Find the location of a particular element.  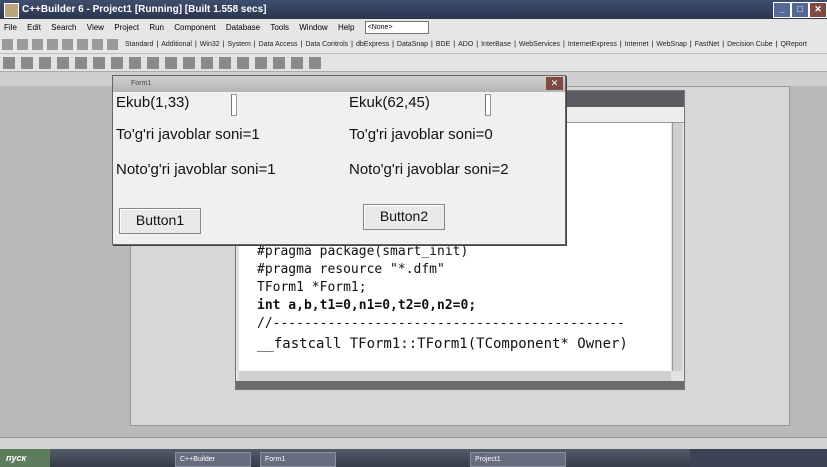

undo-icon is located at coordinates (9, 63).